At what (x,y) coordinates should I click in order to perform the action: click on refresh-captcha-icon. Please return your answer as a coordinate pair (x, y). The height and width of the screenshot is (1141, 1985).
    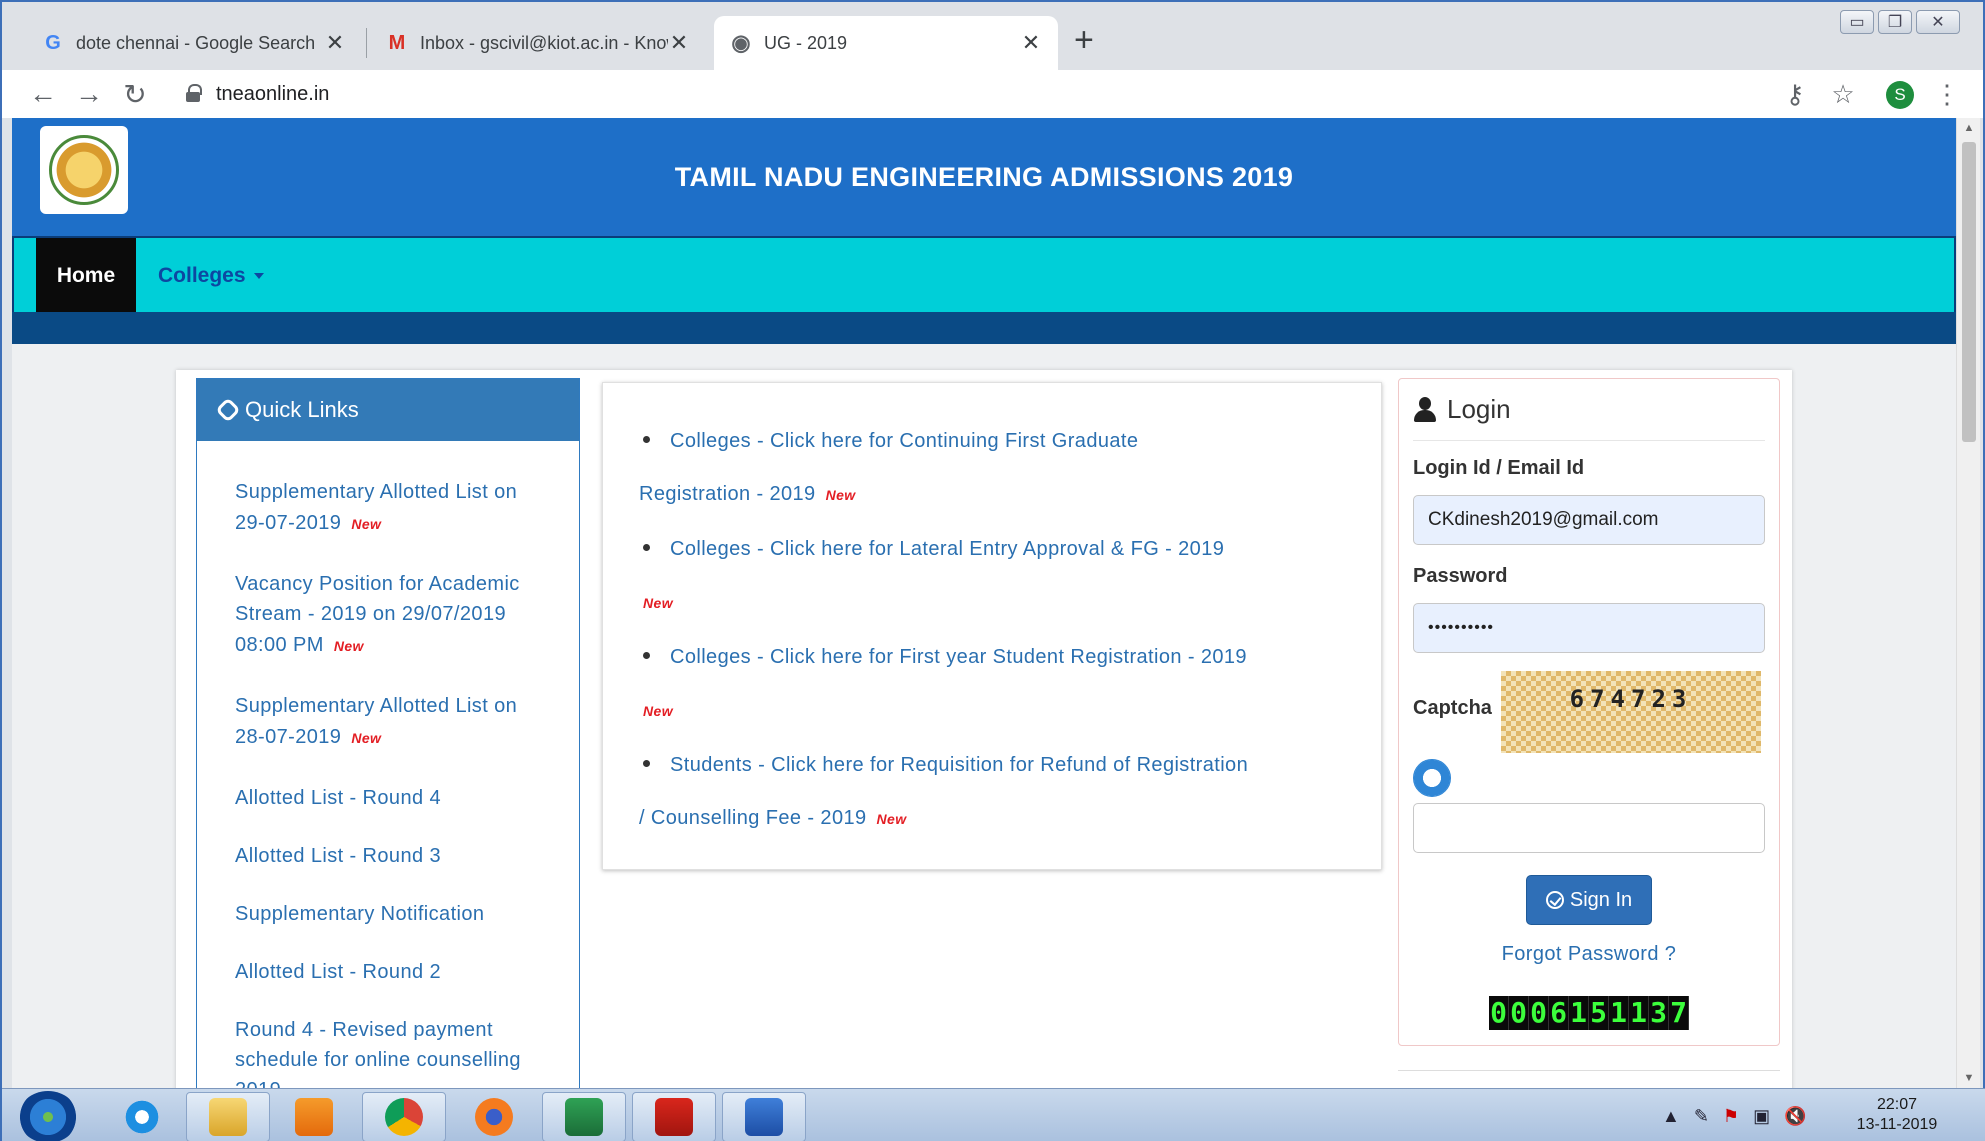
    Looking at the image, I should click on (1432, 778).